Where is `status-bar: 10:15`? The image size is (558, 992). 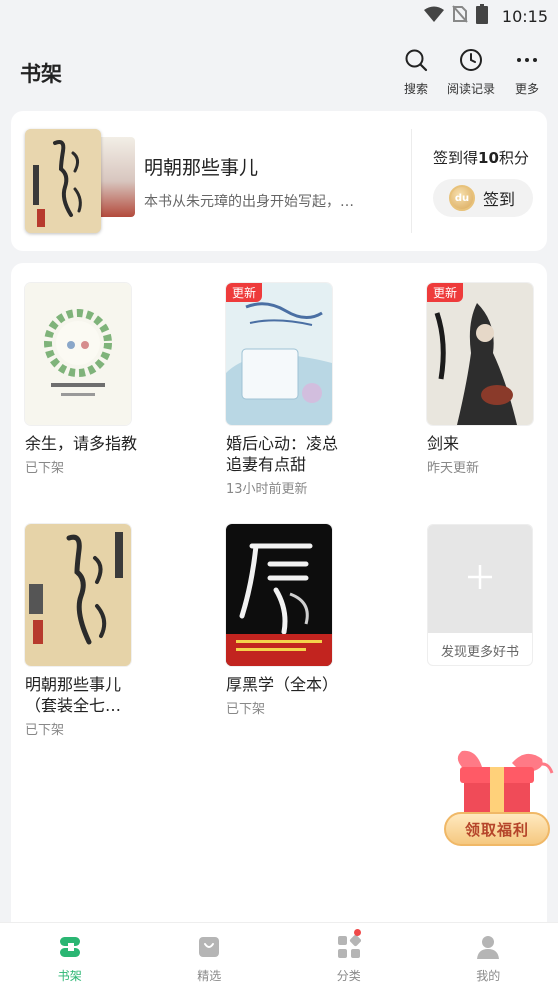 status-bar: 10:15 is located at coordinates (279, 16).